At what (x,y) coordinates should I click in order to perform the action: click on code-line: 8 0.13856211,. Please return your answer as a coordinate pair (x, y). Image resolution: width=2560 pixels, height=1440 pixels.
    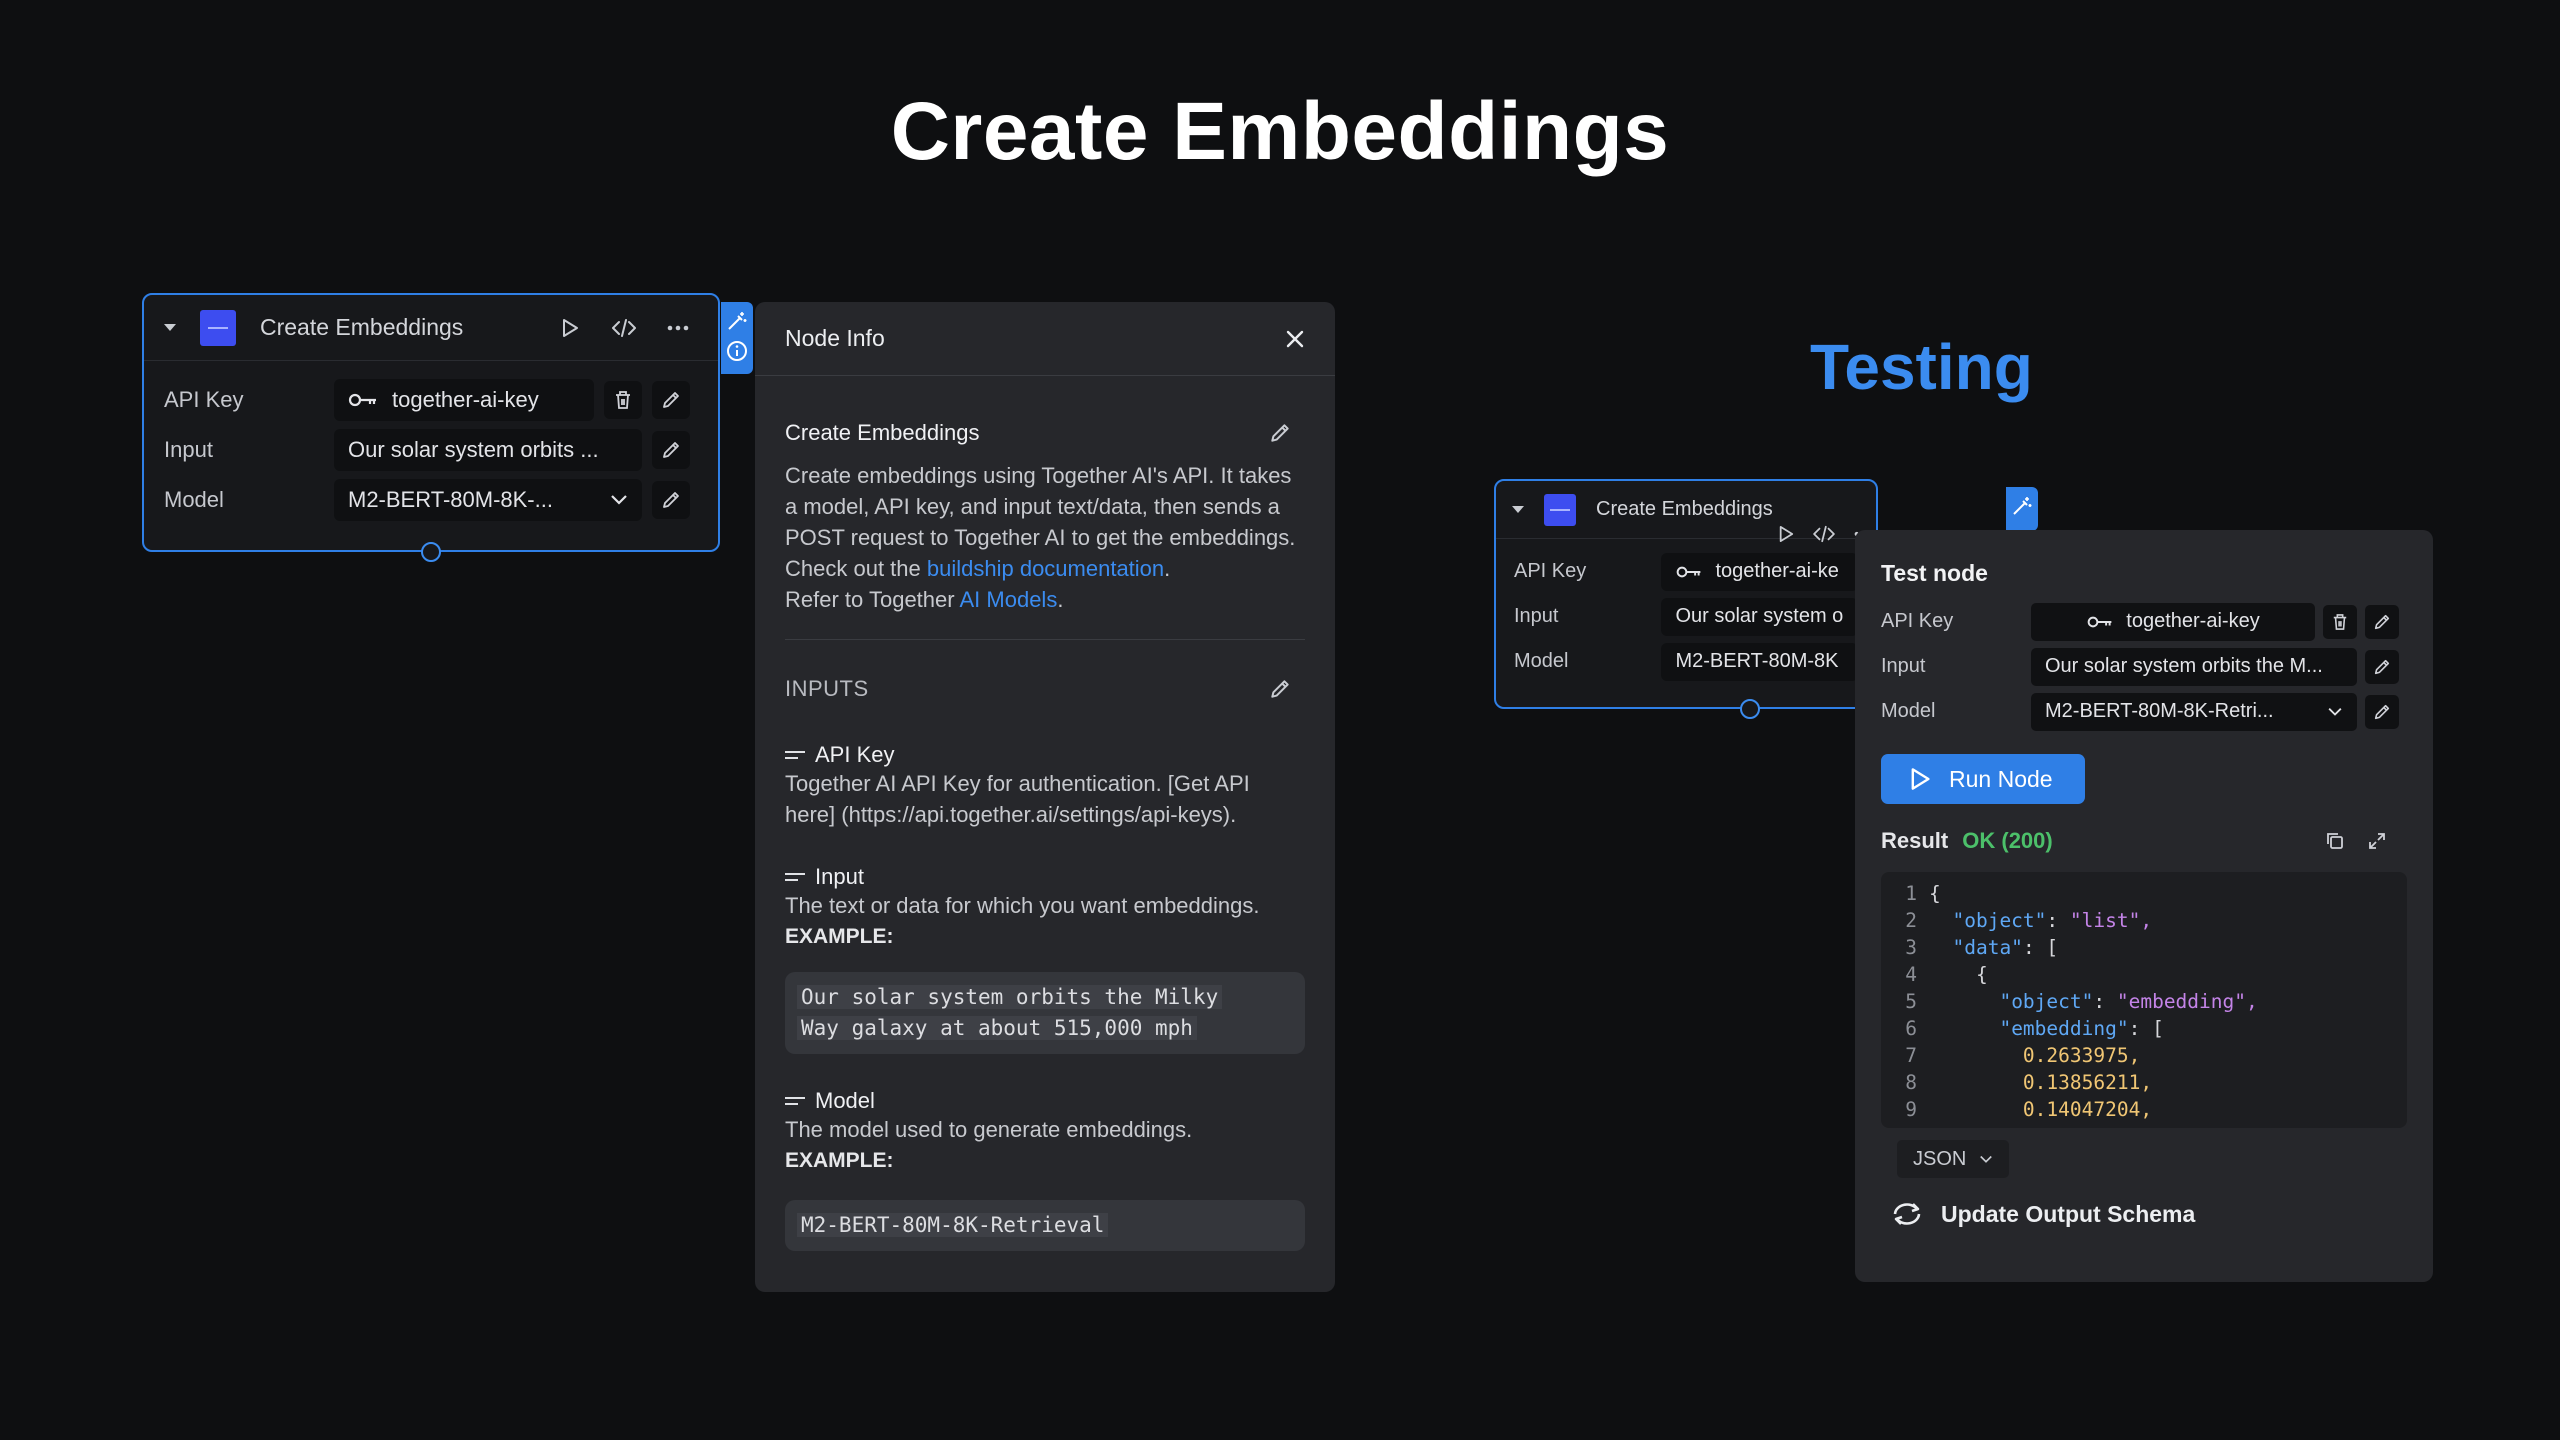
    Looking at the image, I should click on (2144, 1082).